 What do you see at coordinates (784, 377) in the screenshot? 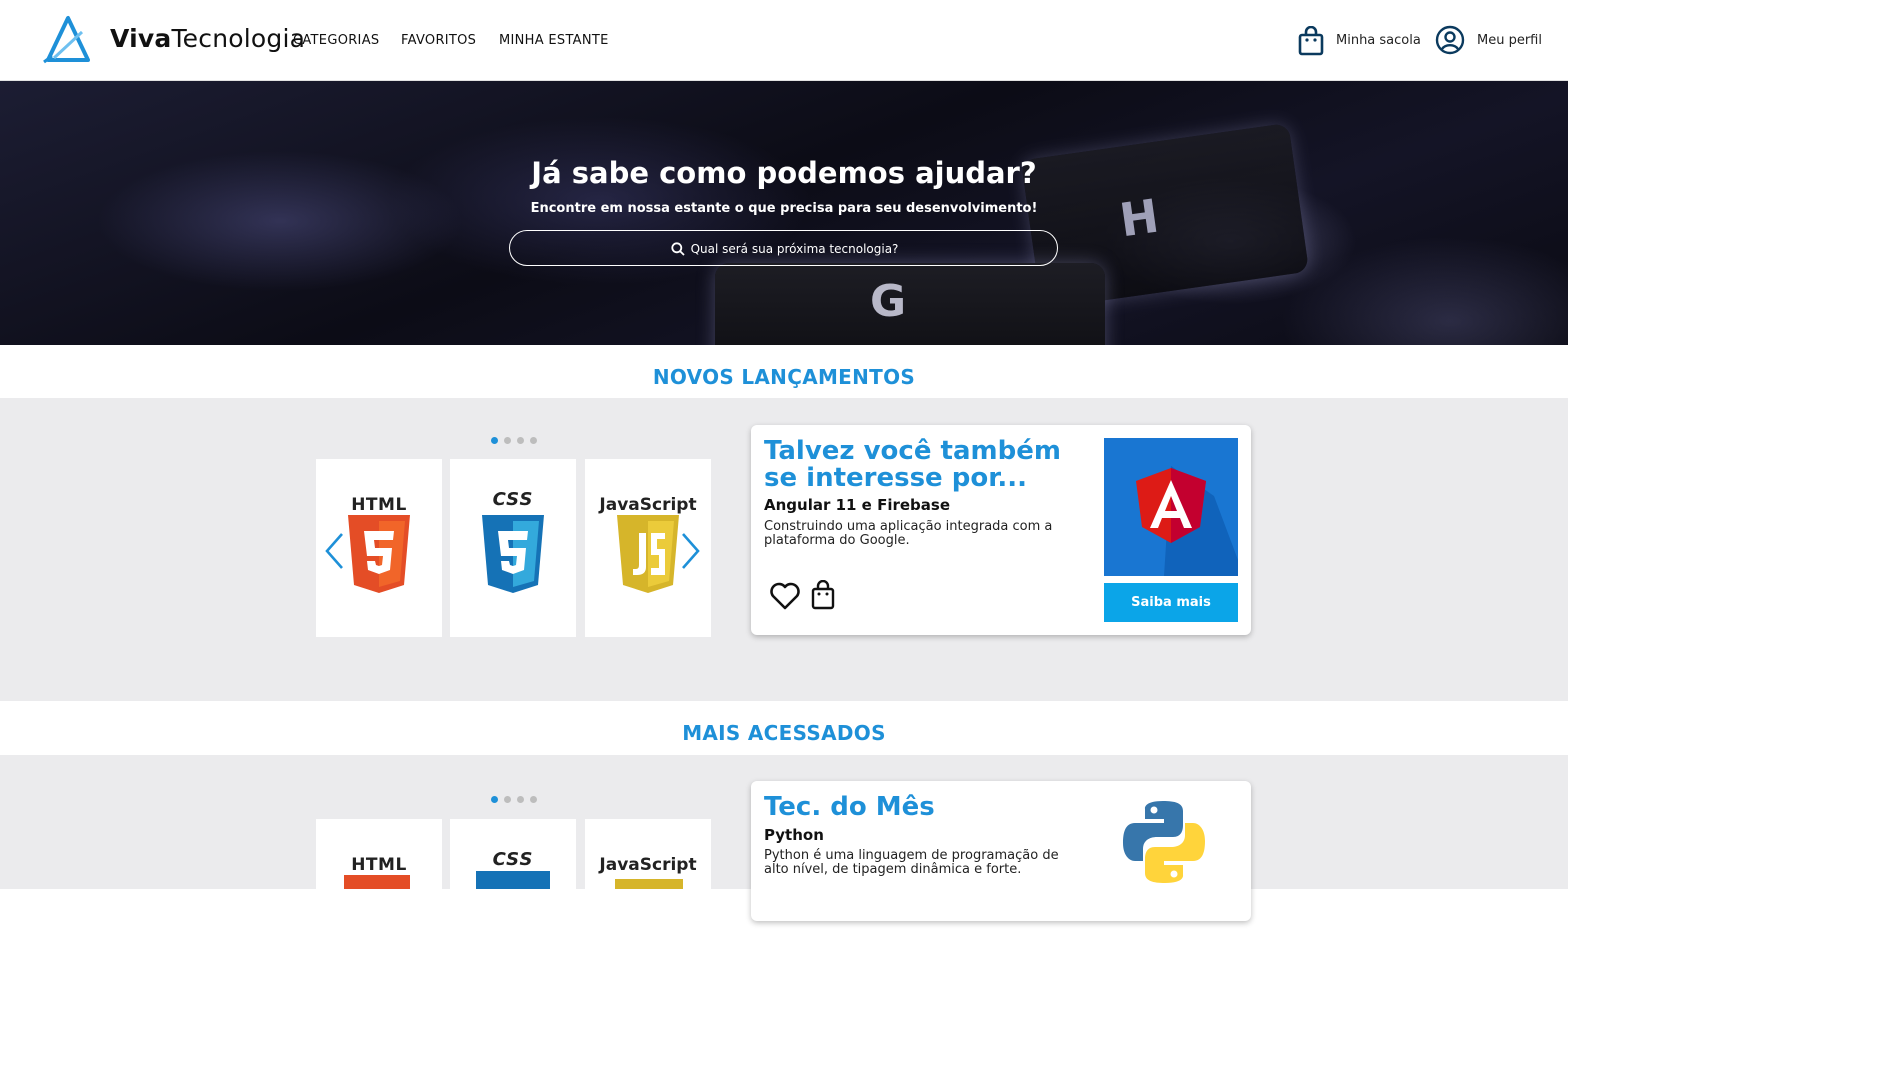
I see `section-title-novos-lancamentos: NOVOS LANÇAMENTOS` at bounding box center [784, 377].